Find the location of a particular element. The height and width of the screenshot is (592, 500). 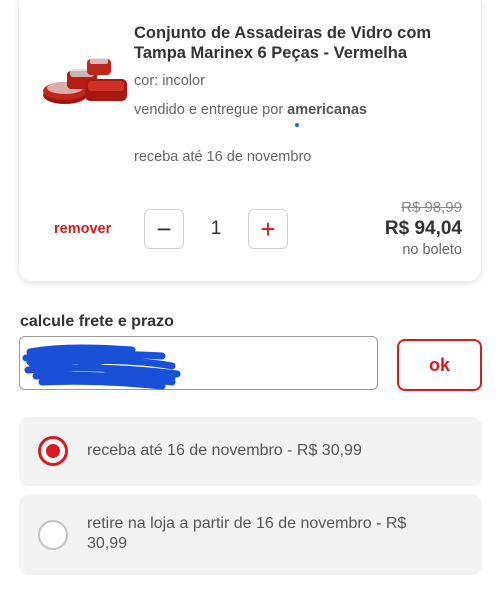

shipping-option-label: receba até 16 de novembro - R$ 30,99 is located at coordinates (224, 450).